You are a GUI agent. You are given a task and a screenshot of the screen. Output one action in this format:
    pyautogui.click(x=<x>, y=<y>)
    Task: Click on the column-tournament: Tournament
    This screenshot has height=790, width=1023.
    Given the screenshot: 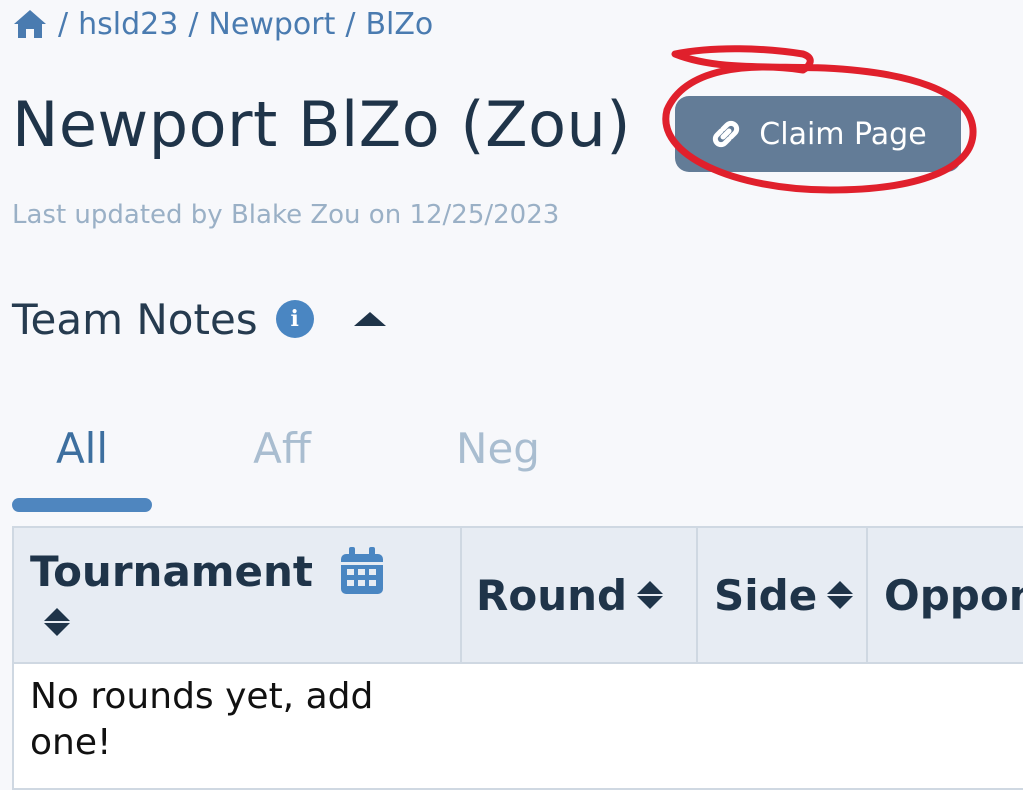 What is the action you would take?
    pyautogui.click(x=238, y=595)
    